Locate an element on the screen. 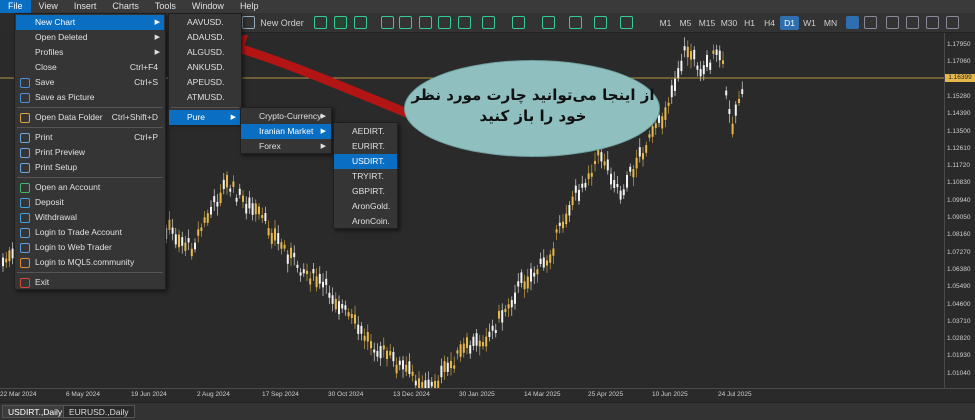 The height and width of the screenshot is (420, 975). line-chart-icon is located at coordinates (360, 22).